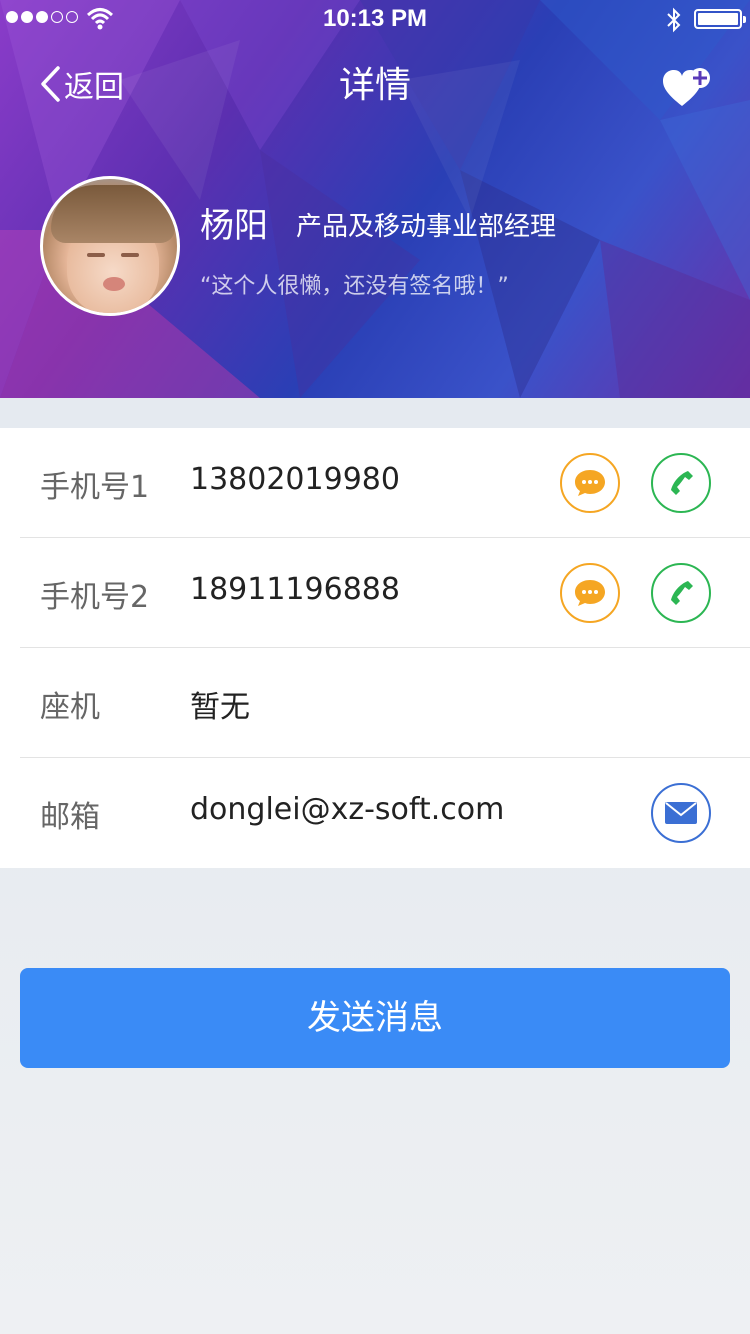 This screenshot has width=750, height=1334. What do you see at coordinates (374, 85) in the screenshot?
I see `page-title: 详情` at bounding box center [374, 85].